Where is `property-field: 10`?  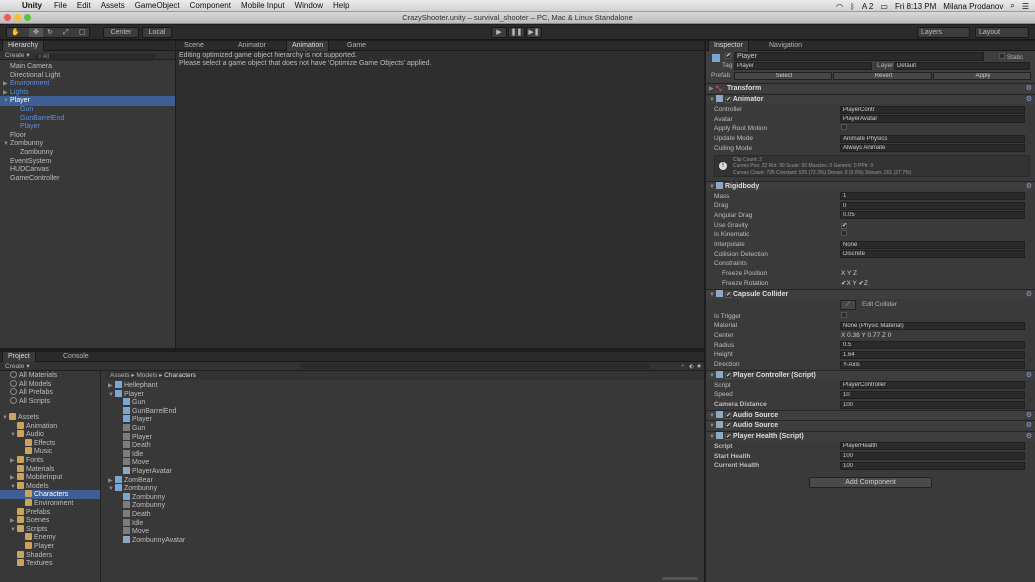
property-field: 10 is located at coordinates (932, 394).